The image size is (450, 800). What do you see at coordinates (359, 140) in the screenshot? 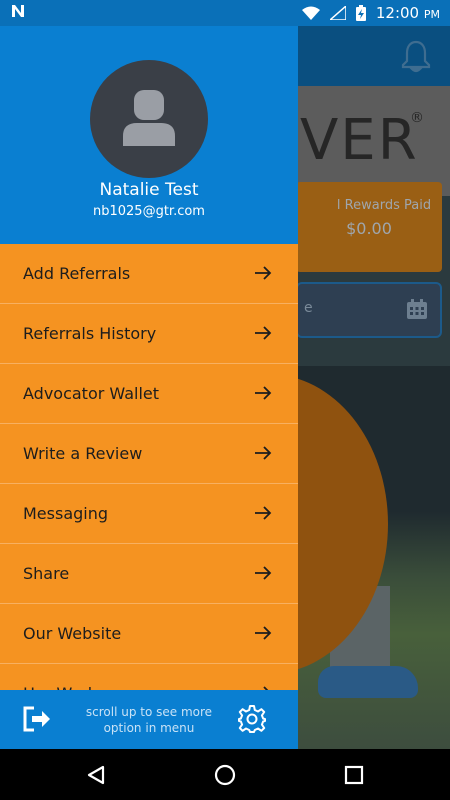
I see `background-logo-text: VER` at bounding box center [359, 140].